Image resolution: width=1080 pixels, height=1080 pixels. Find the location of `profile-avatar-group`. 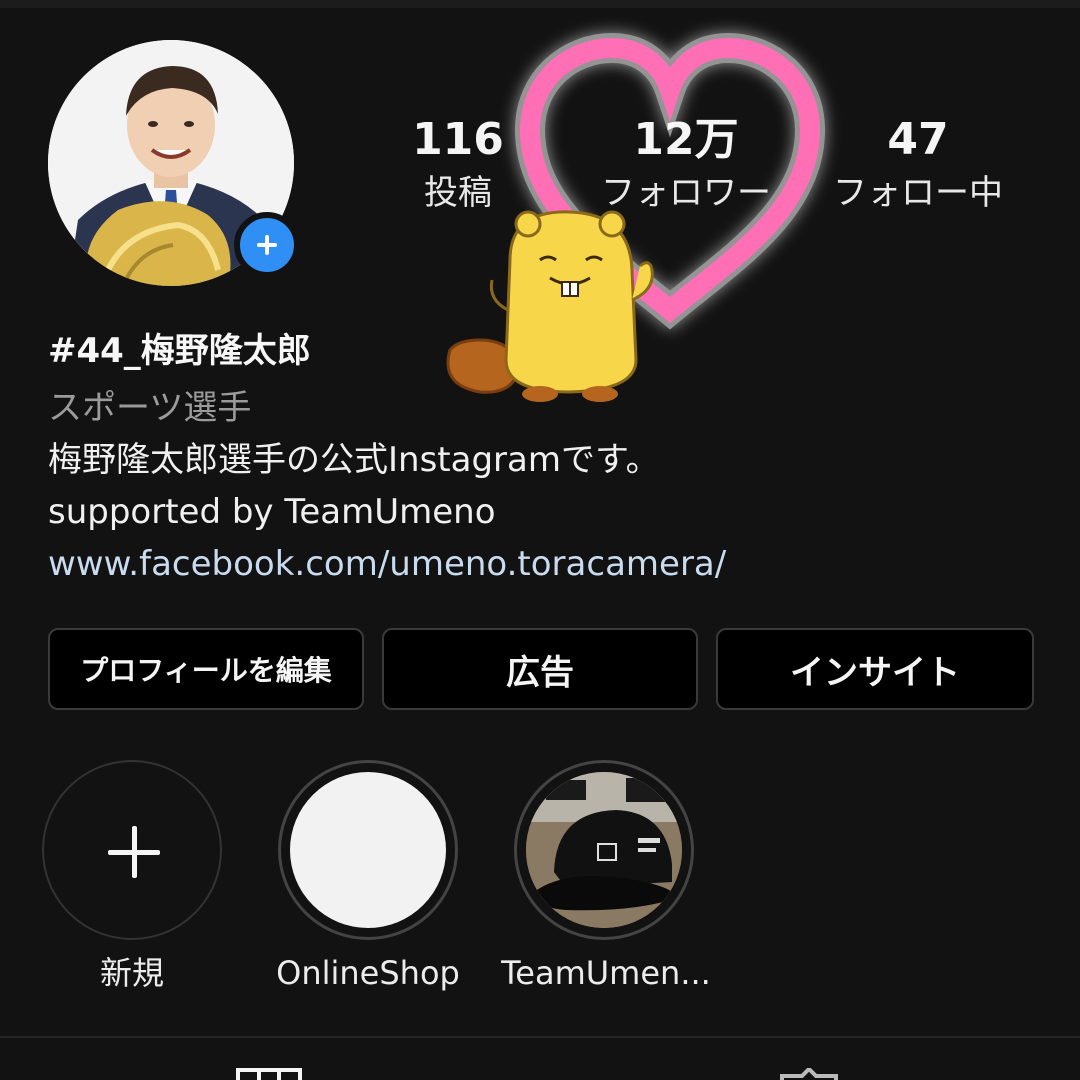

profile-avatar-group is located at coordinates (174, 163).